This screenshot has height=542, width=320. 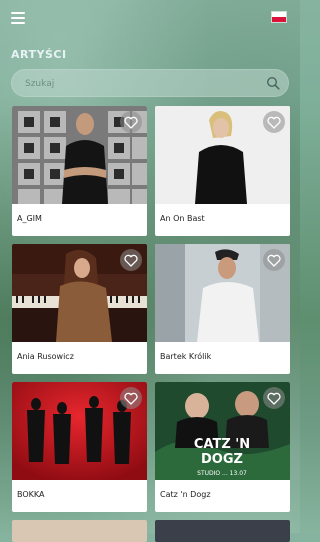 I want to click on artist-name: Ania Rusowicz, so click(x=45, y=356).